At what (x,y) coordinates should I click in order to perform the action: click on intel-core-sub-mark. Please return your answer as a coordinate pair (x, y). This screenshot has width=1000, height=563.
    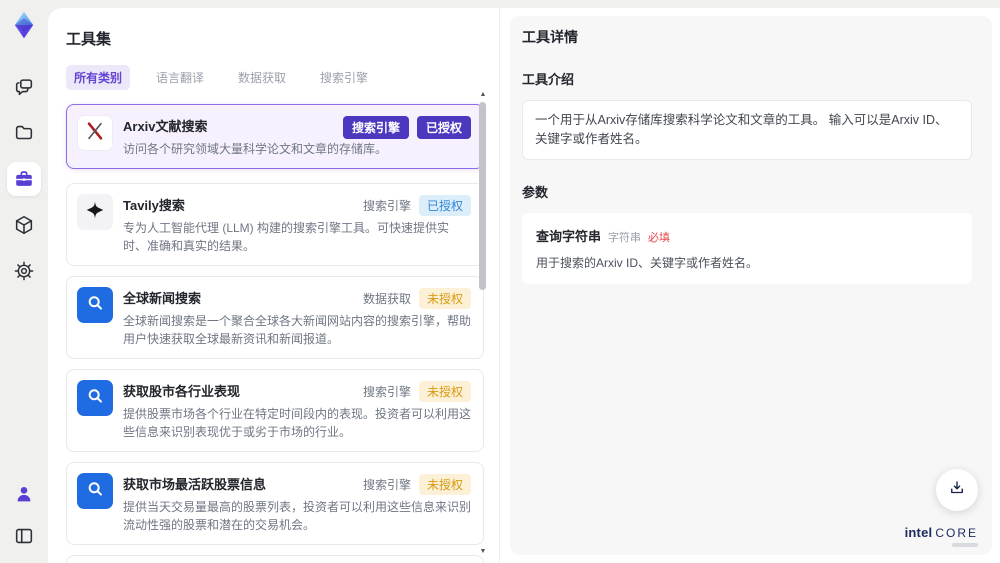
    Looking at the image, I should click on (965, 545).